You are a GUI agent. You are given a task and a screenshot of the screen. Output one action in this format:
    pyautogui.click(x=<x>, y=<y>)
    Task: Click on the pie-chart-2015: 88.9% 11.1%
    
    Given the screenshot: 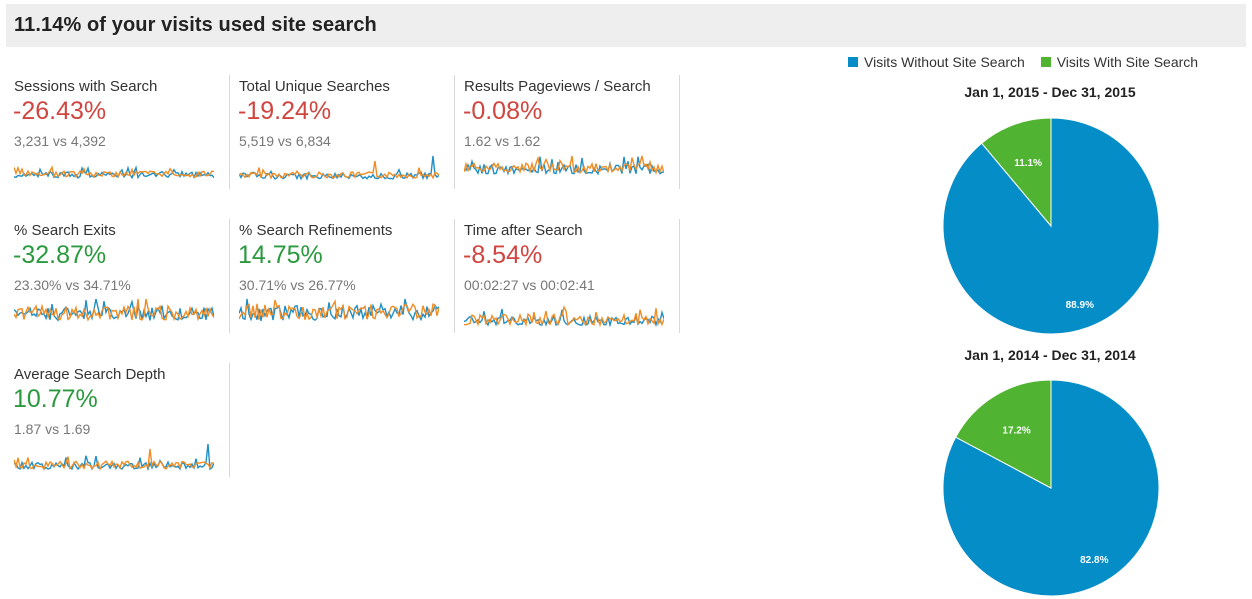 What is the action you would take?
    pyautogui.click(x=1051, y=226)
    